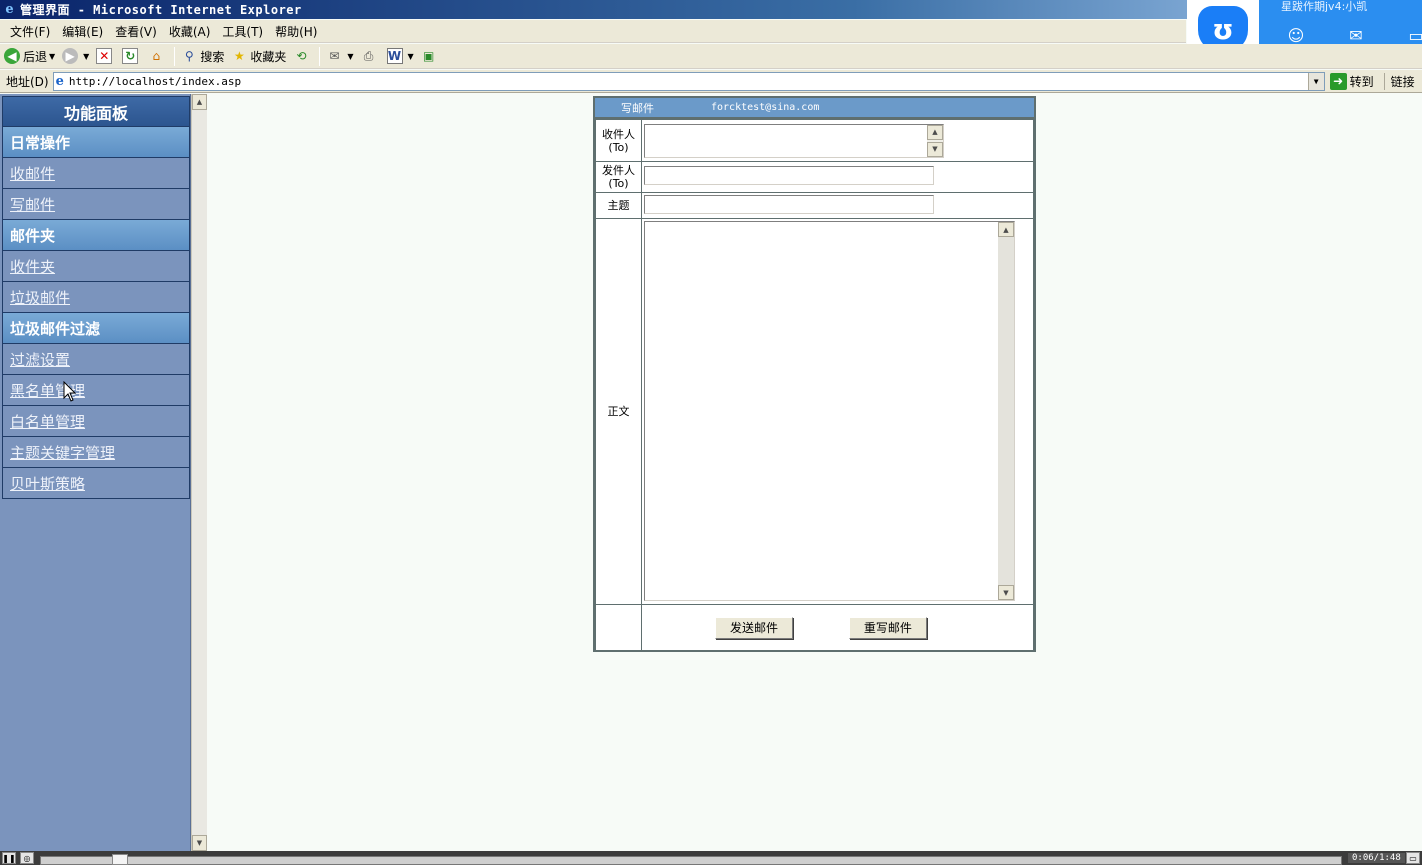  Describe the element at coordinates (59, 81) in the screenshot. I see `page-icon: e` at that location.